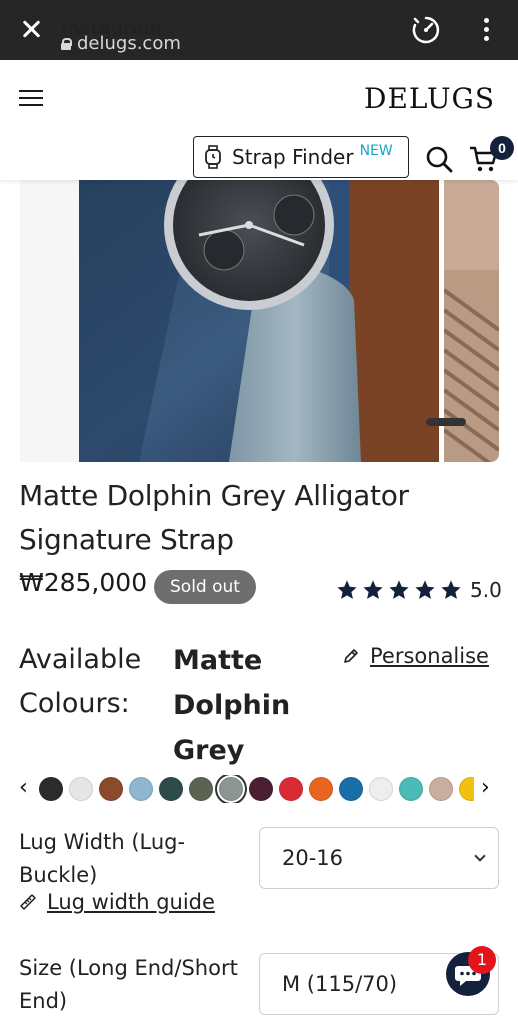 This screenshot has width=518, height=1024. What do you see at coordinates (66, 43) in the screenshot?
I see `lock-icon` at bounding box center [66, 43].